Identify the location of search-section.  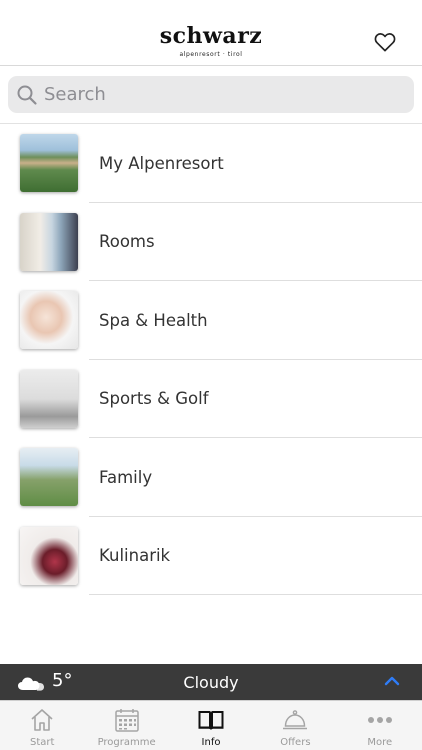
(211, 95).